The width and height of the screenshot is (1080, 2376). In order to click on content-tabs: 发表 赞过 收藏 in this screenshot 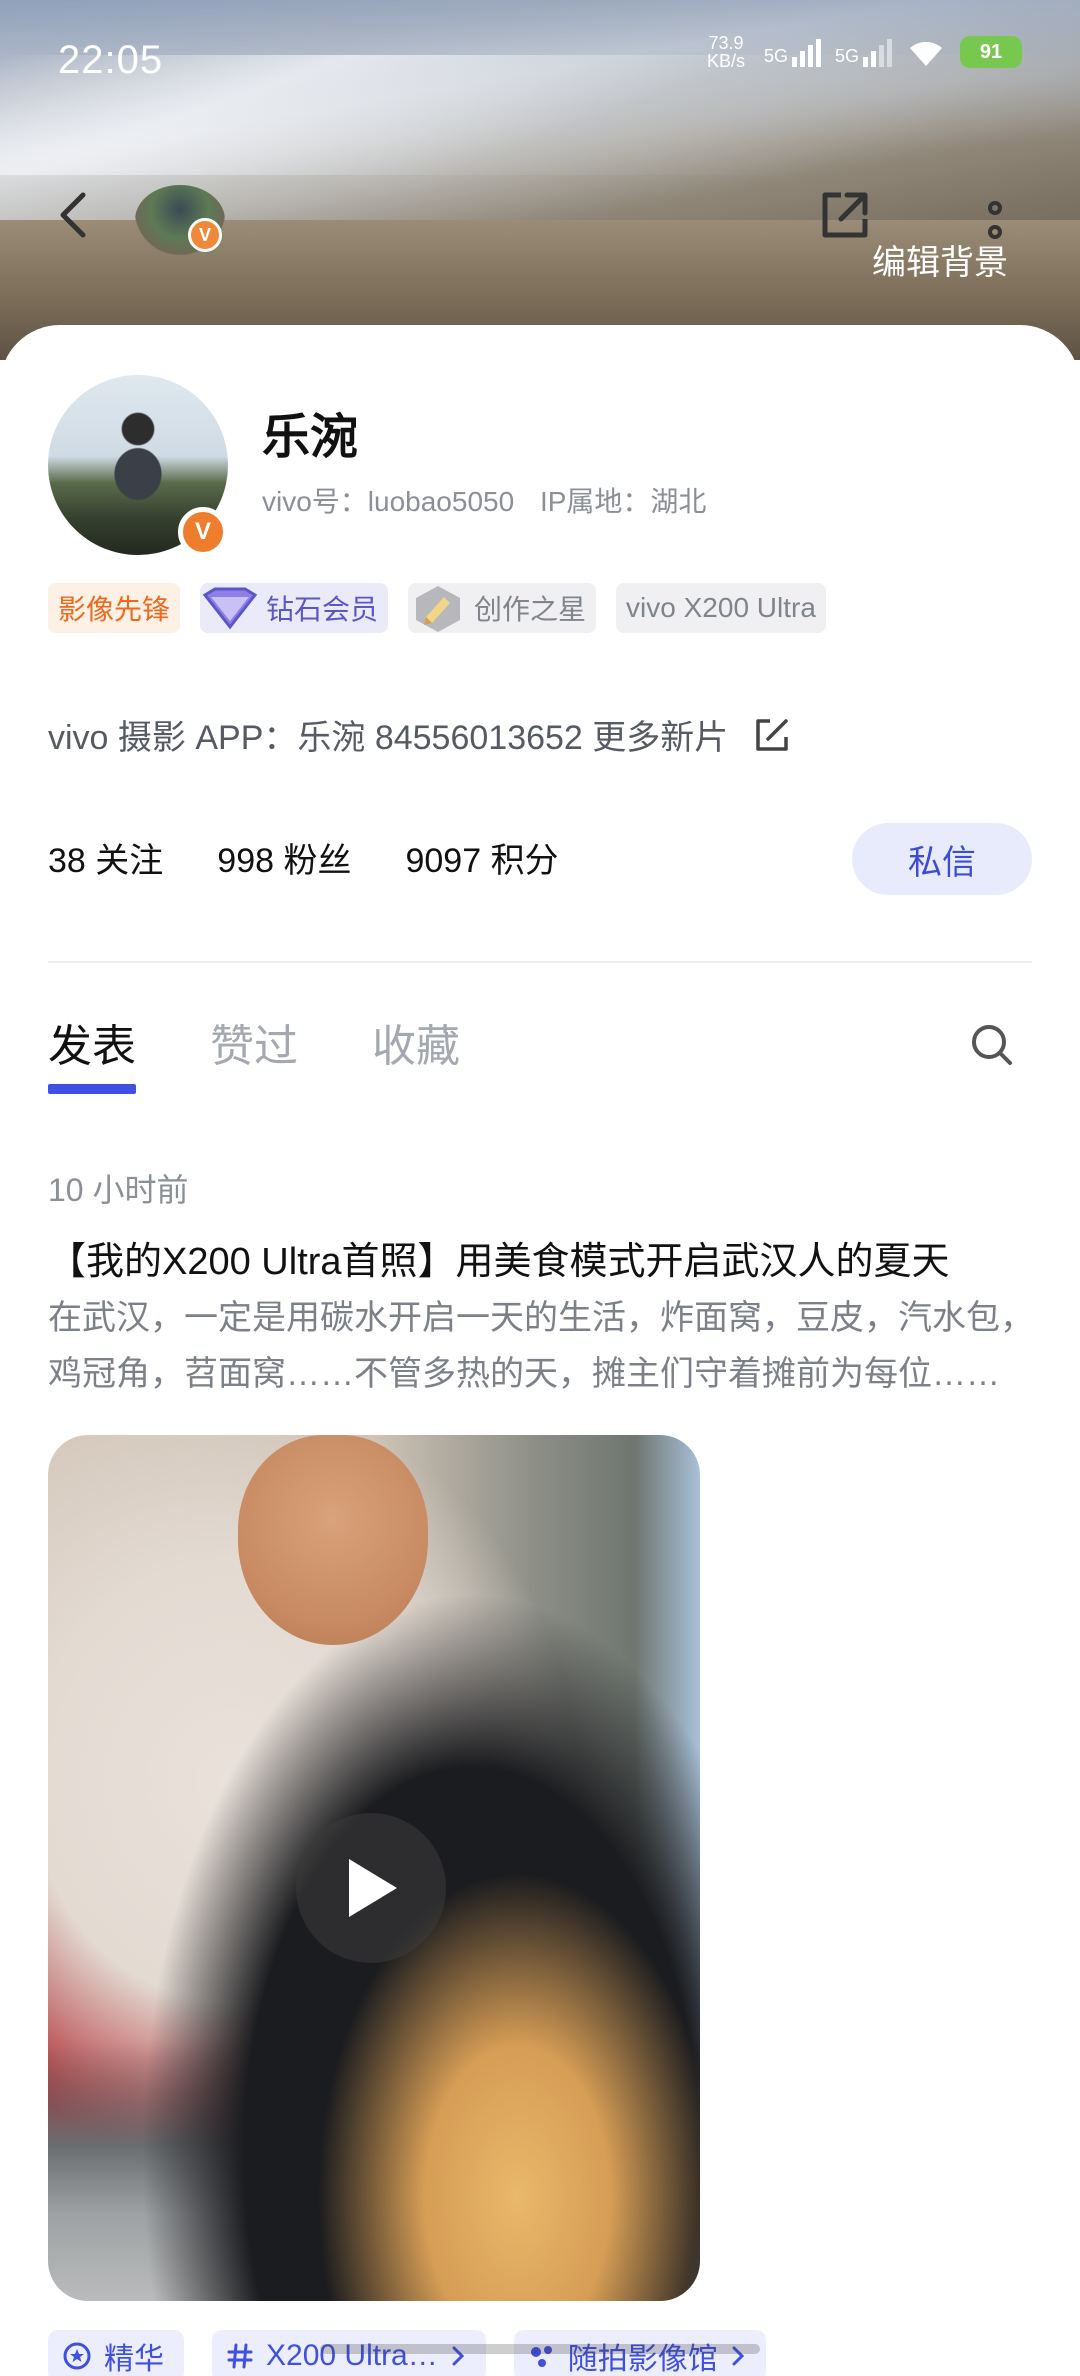, I will do `click(254, 1052)`.